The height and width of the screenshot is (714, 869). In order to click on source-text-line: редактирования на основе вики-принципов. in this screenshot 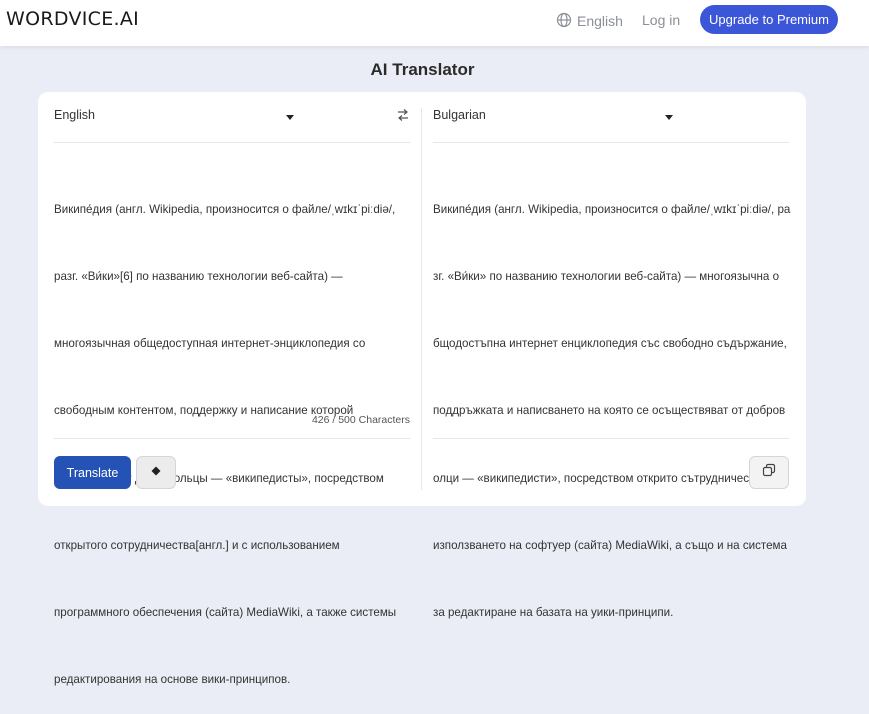, I will do `click(172, 680)`.